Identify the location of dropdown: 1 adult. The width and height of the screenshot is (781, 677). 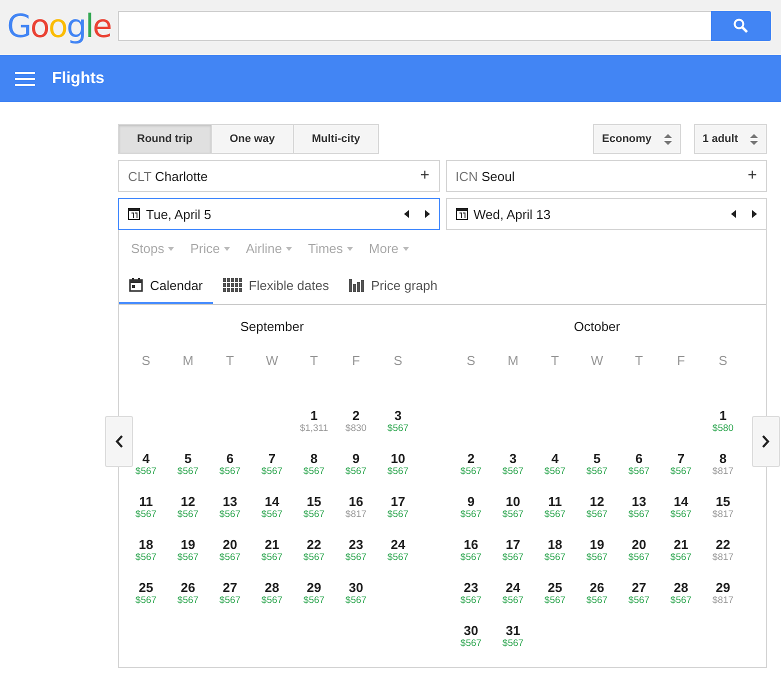
(730, 139).